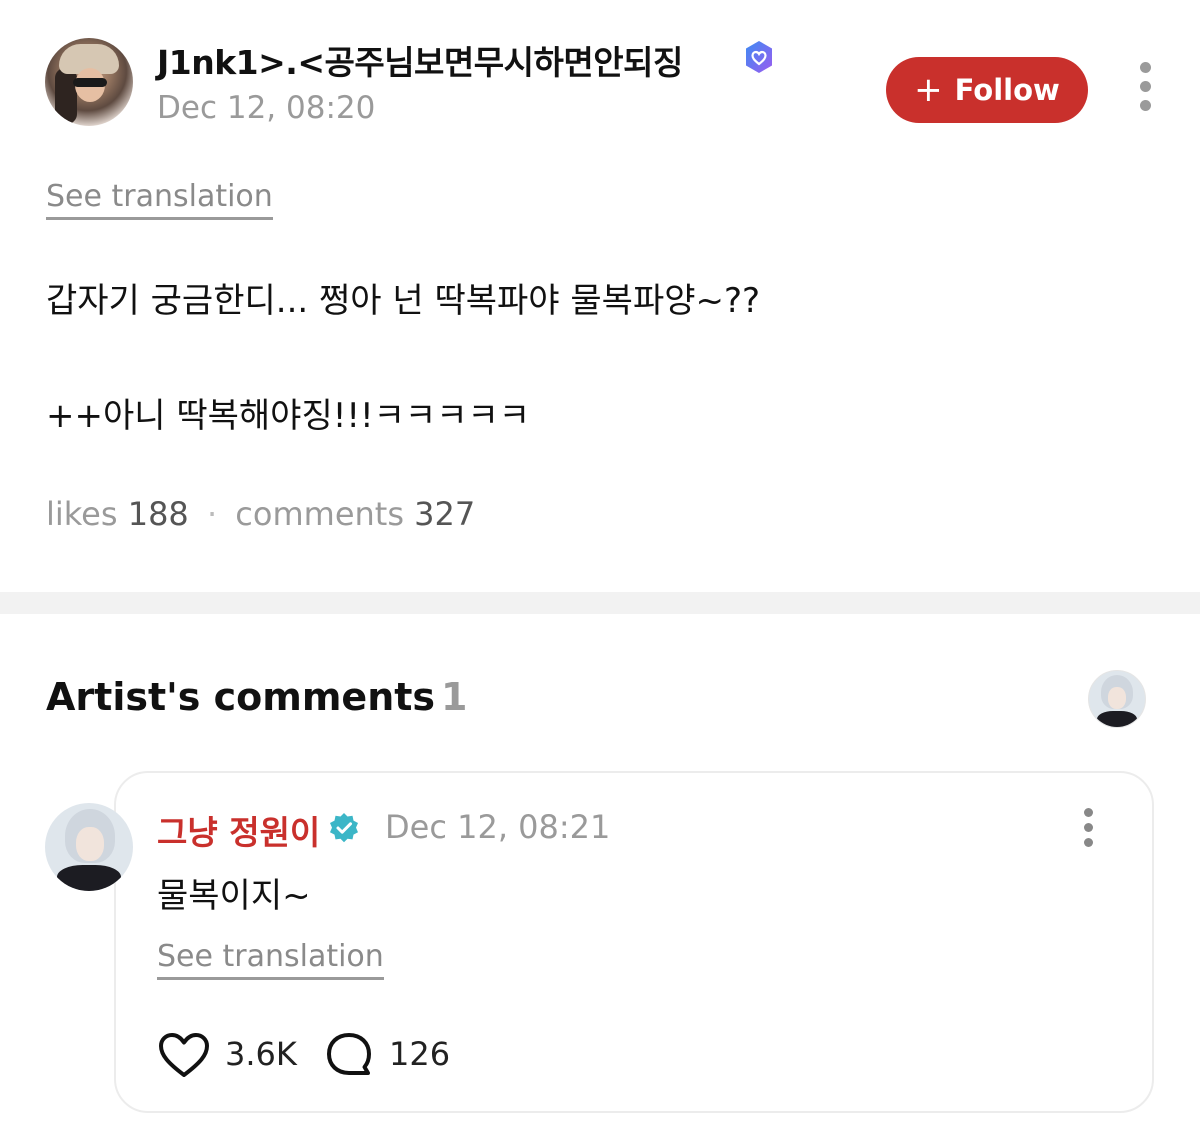 Image resolution: width=1200 pixels, height=1148 pixels. Describe the element at coordinates (454, 697) in the screenshot. I see `artist-comments-count: 1` at that location.